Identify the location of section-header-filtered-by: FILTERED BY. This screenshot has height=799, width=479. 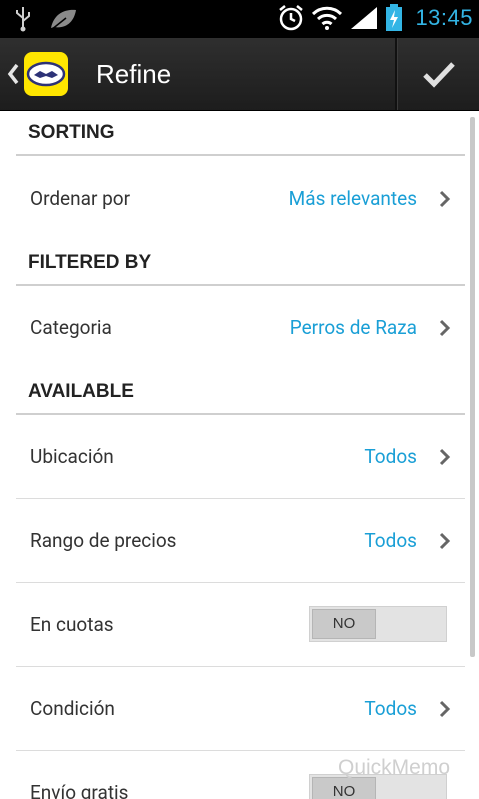
(240, 263).